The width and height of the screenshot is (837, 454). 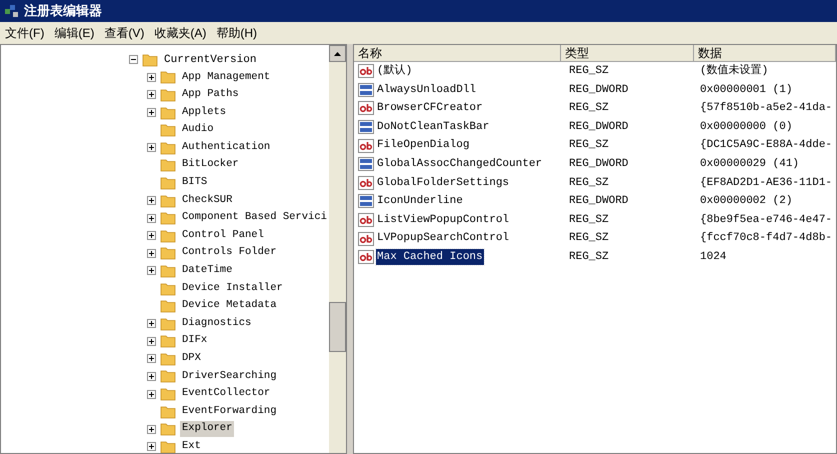 I want to click on menu-item: 帮助(H), so click(x=236, y=33).